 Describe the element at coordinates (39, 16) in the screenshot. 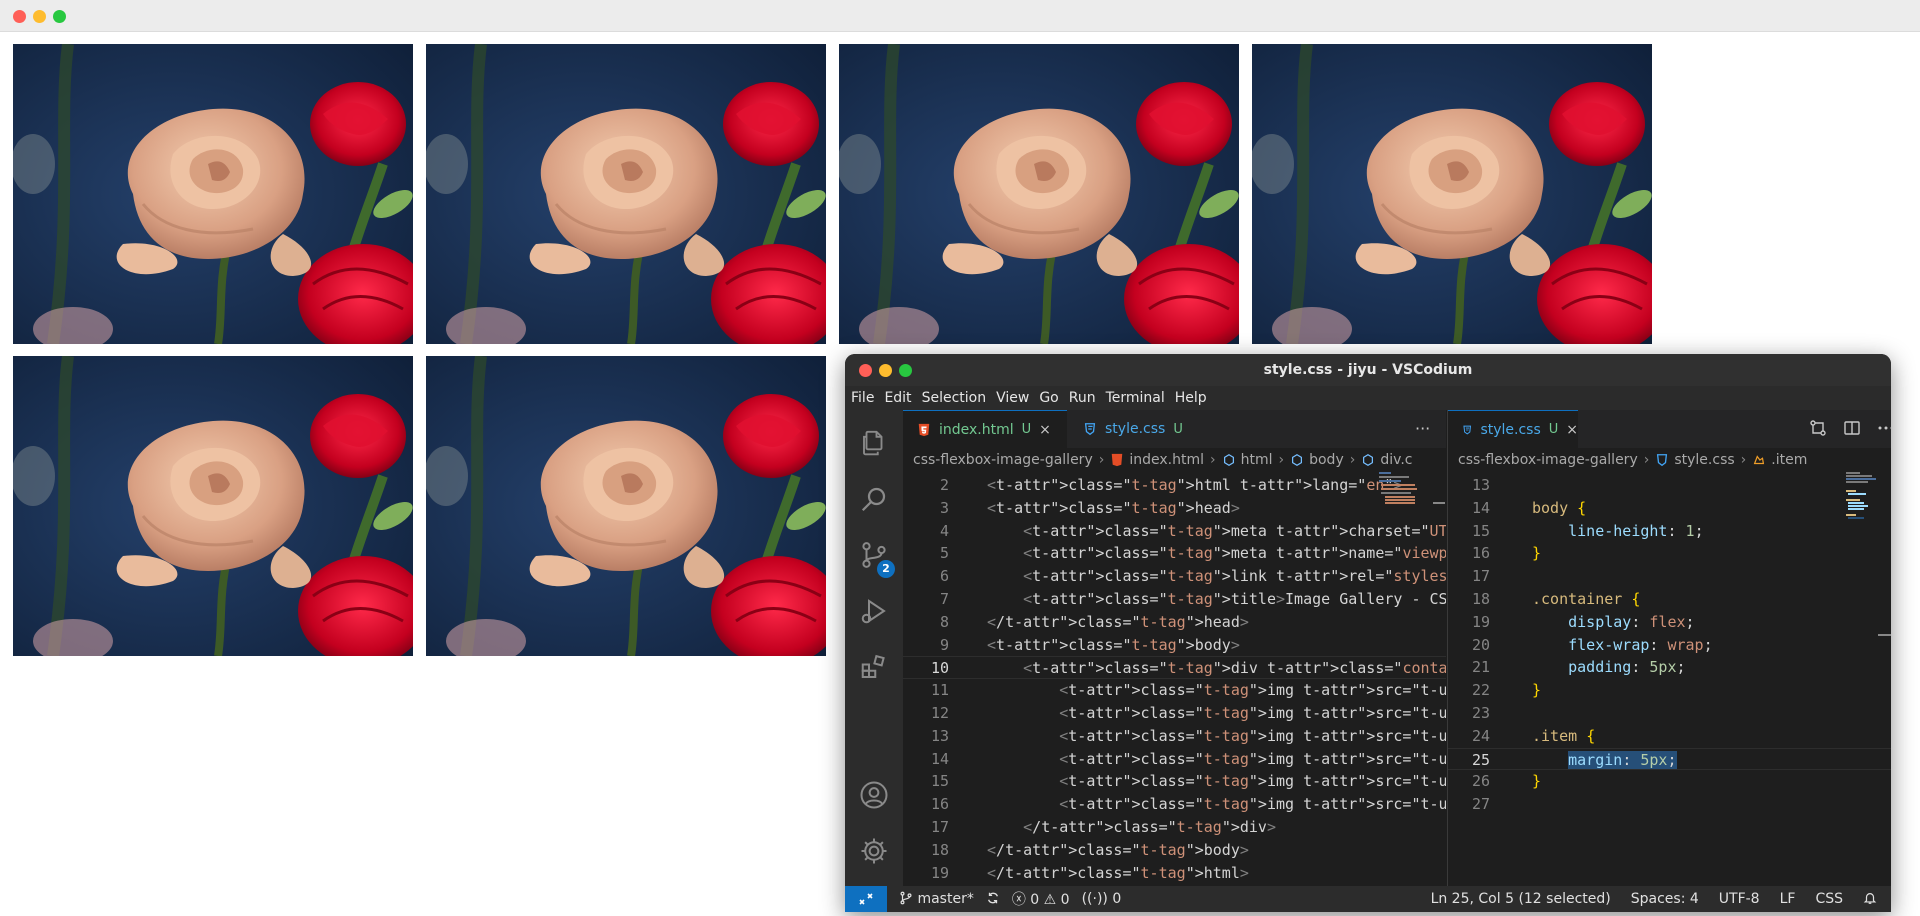

I see `minimize-window-button` at that location.